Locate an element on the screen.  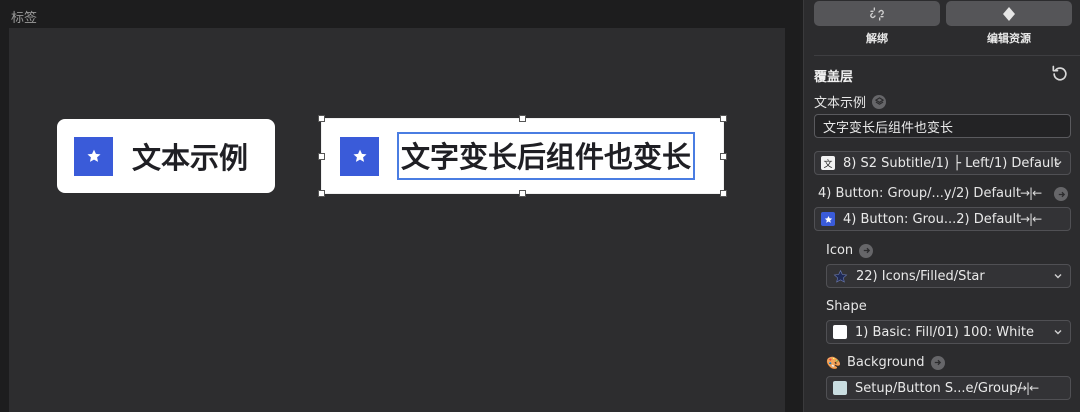
shape-select-value: 1) Basic: Fill/01) 100: White is located at coordinates (945, 332).